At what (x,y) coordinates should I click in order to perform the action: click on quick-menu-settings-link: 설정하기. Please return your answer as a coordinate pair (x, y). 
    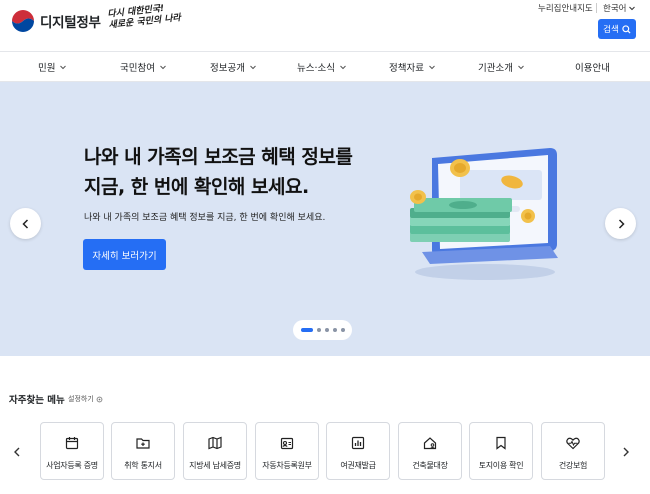
    Looking at the image, I should click on (85, 399).